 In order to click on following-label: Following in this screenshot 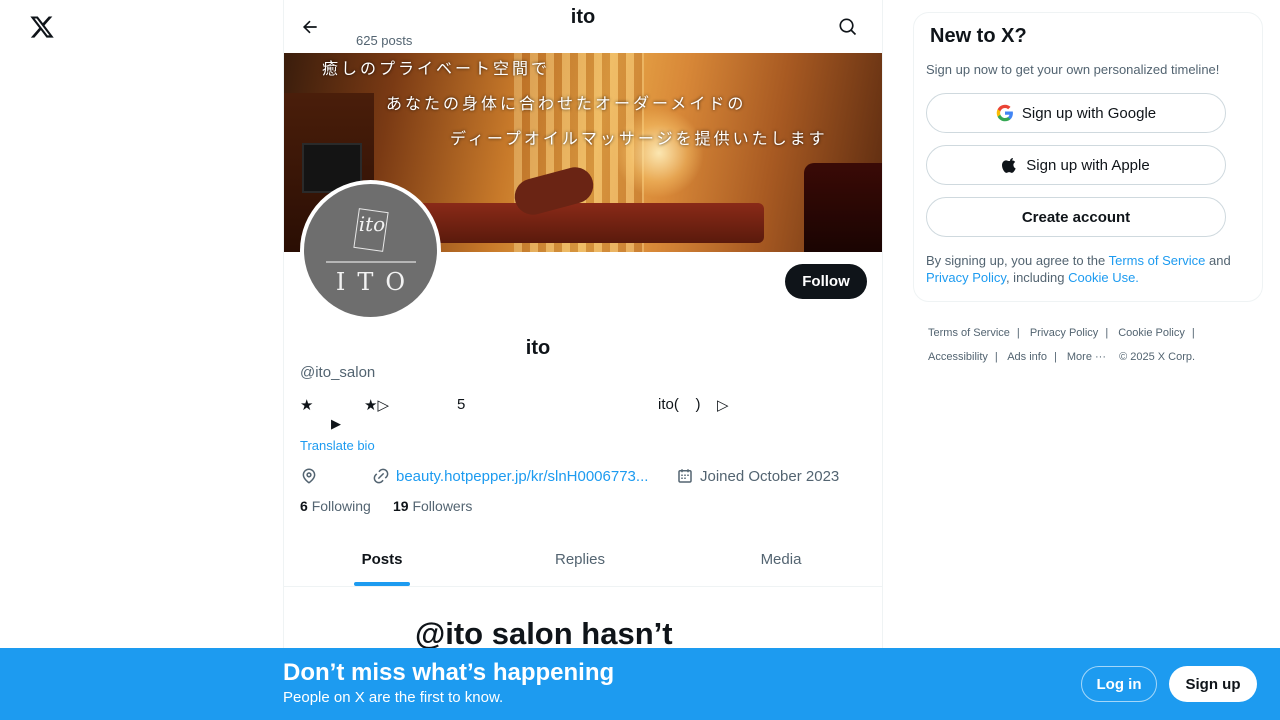, I will do `click(341, 506)`.